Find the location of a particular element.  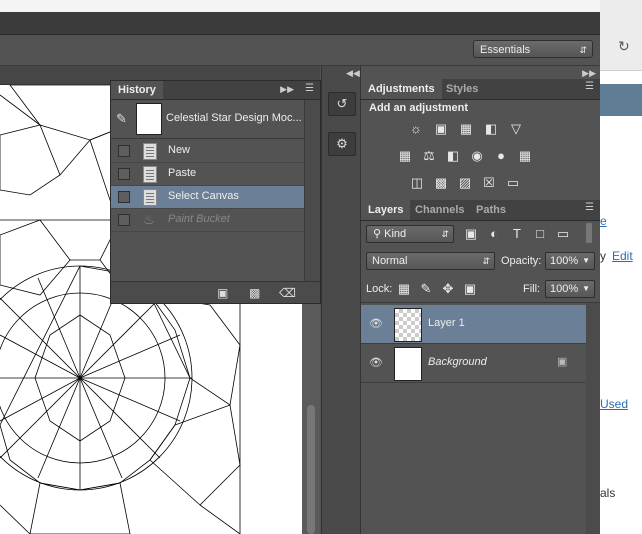

color-lookup-icon: ▦ is located at coordinates (525, 156).